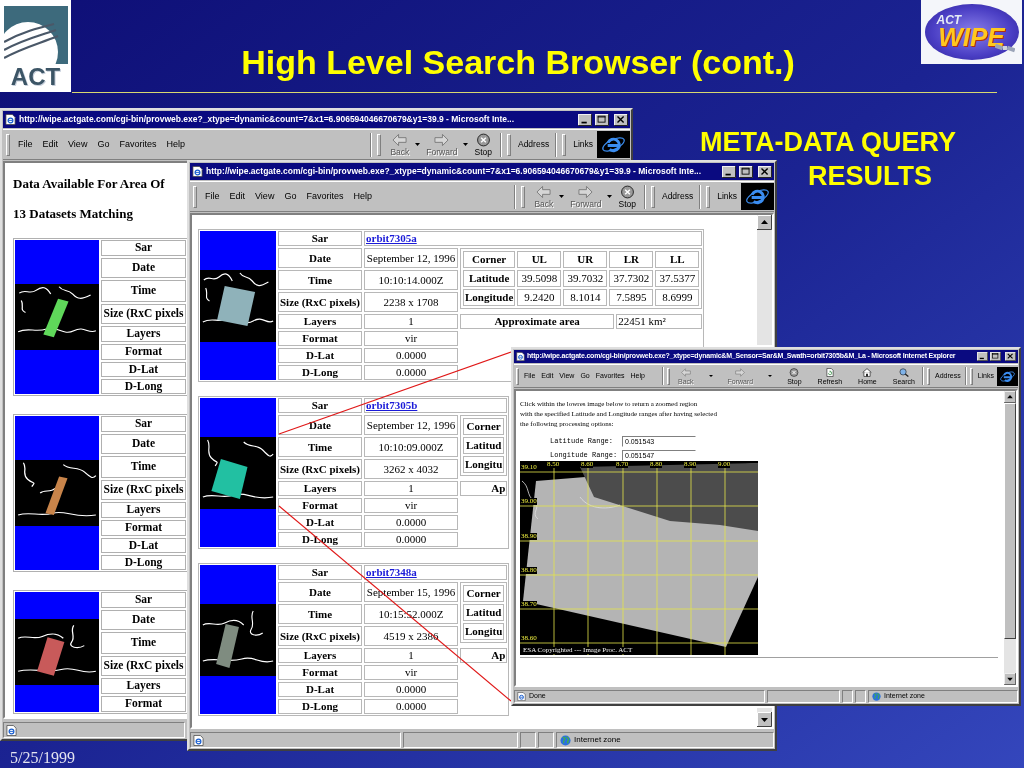 Image resolution: width=1024 pixels, height=768 pixels. What do you see at coordinates (639, 558) in the screenshot?
I see `satellite-image` at bounding box center [639, 558].